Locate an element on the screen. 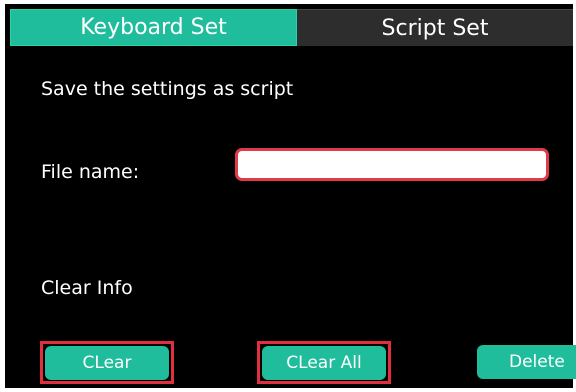 The height and width of the screenshot is (392, 576). tab-script-set: Script Set is located at coordinates (435, 27).